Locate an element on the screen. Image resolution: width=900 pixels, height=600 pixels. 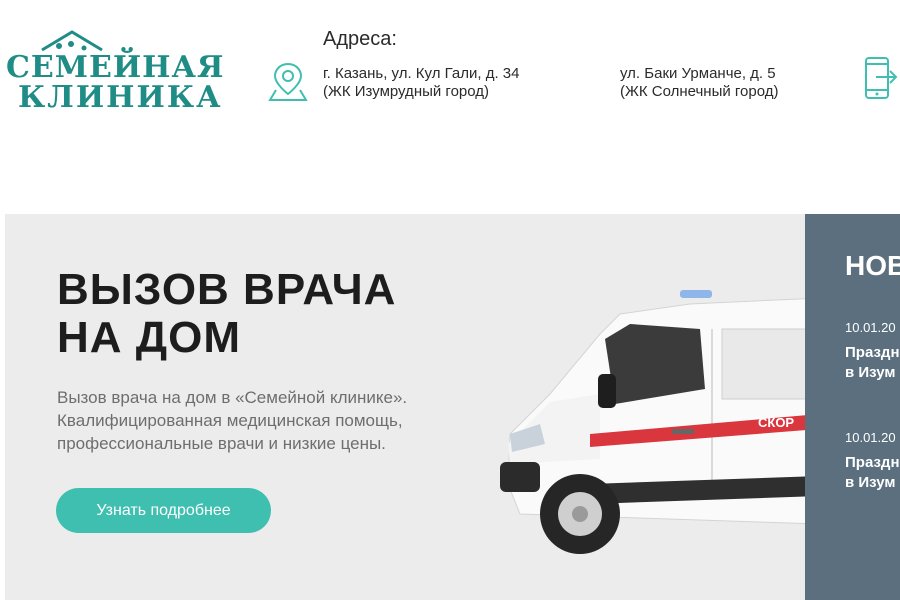
learn-more-button: Узнать подробнее is located at coordinates (163, 510).